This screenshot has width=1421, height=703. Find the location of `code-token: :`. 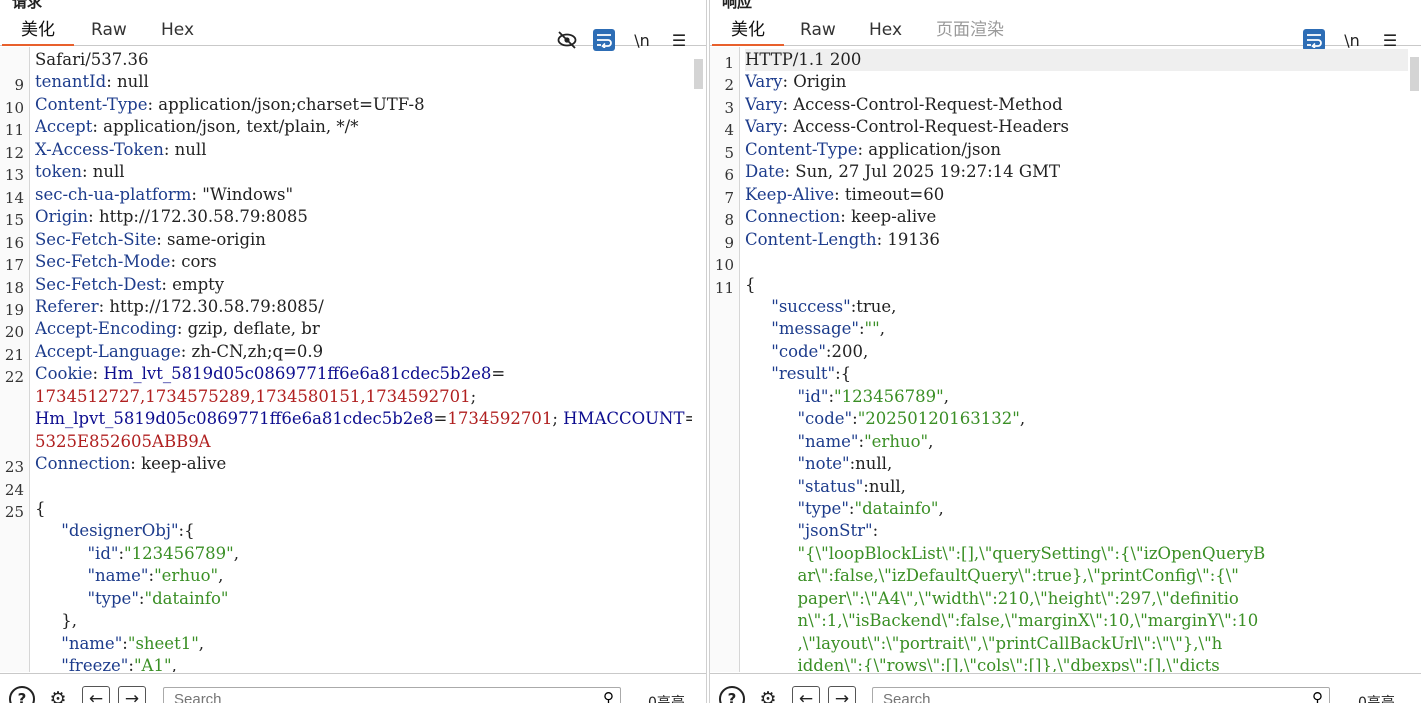

code-token: : is located at coordinates (875, 531).